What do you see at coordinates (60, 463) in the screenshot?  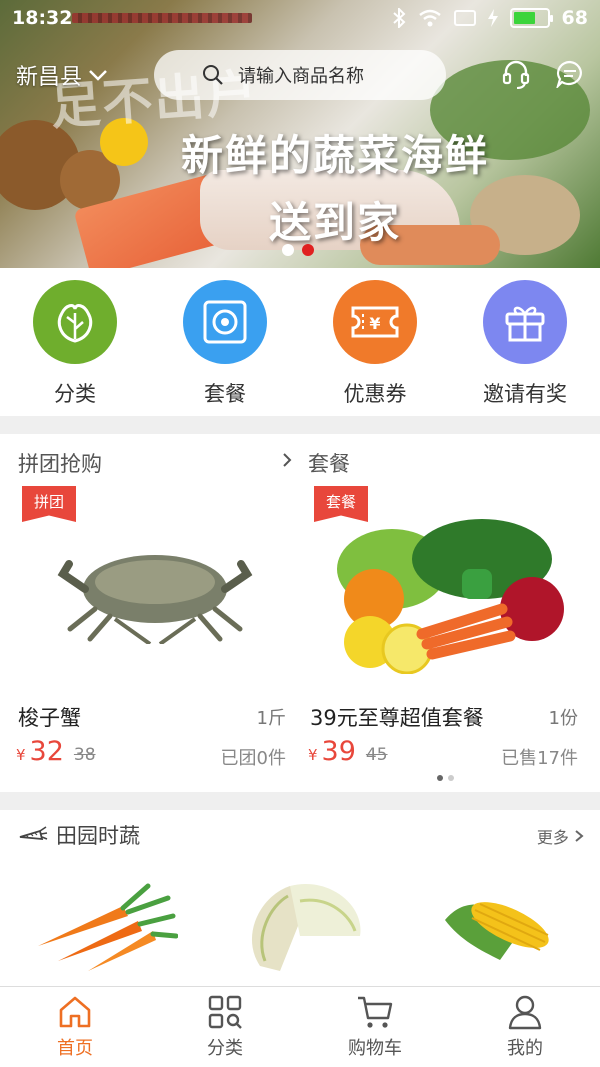 I see `group-buy-title: 拼团抢购` at bounding box center [60, 463].